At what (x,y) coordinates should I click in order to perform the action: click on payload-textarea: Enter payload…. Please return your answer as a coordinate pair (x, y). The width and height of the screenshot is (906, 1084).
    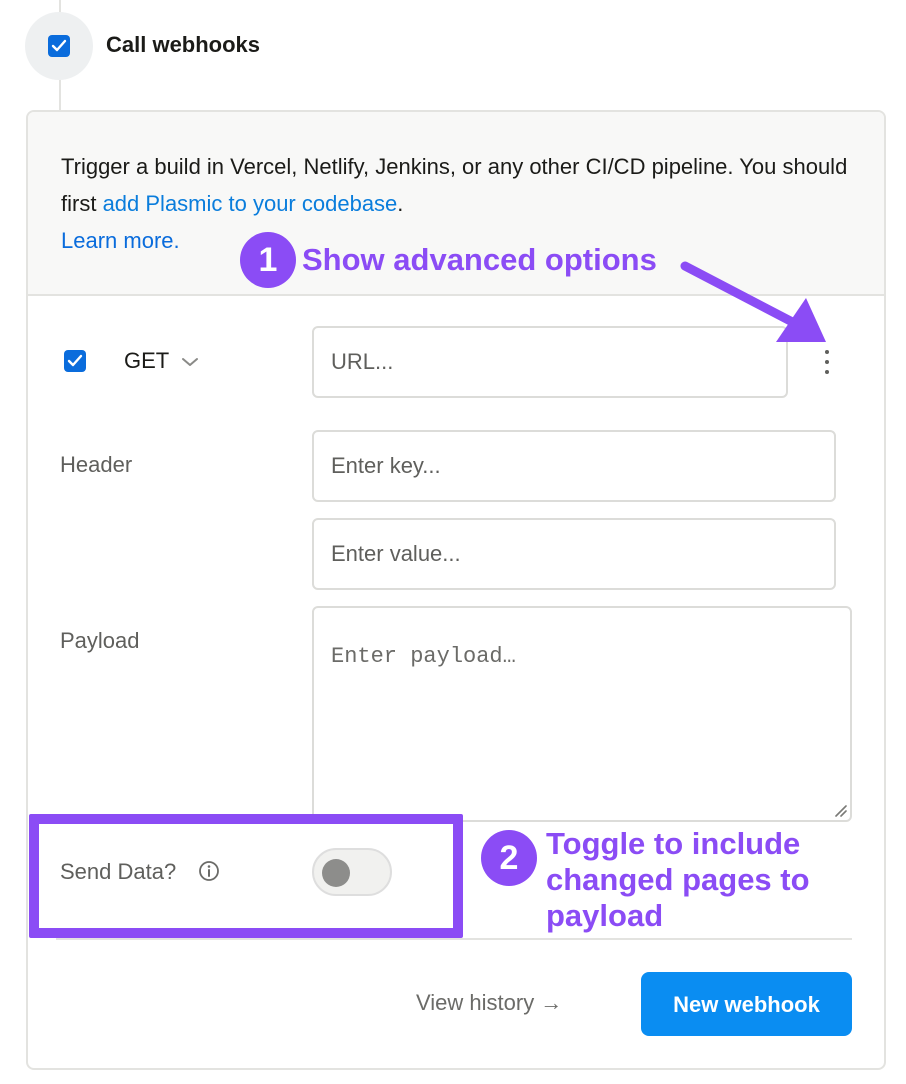
    Looking at the image, I should click on (582, 714).